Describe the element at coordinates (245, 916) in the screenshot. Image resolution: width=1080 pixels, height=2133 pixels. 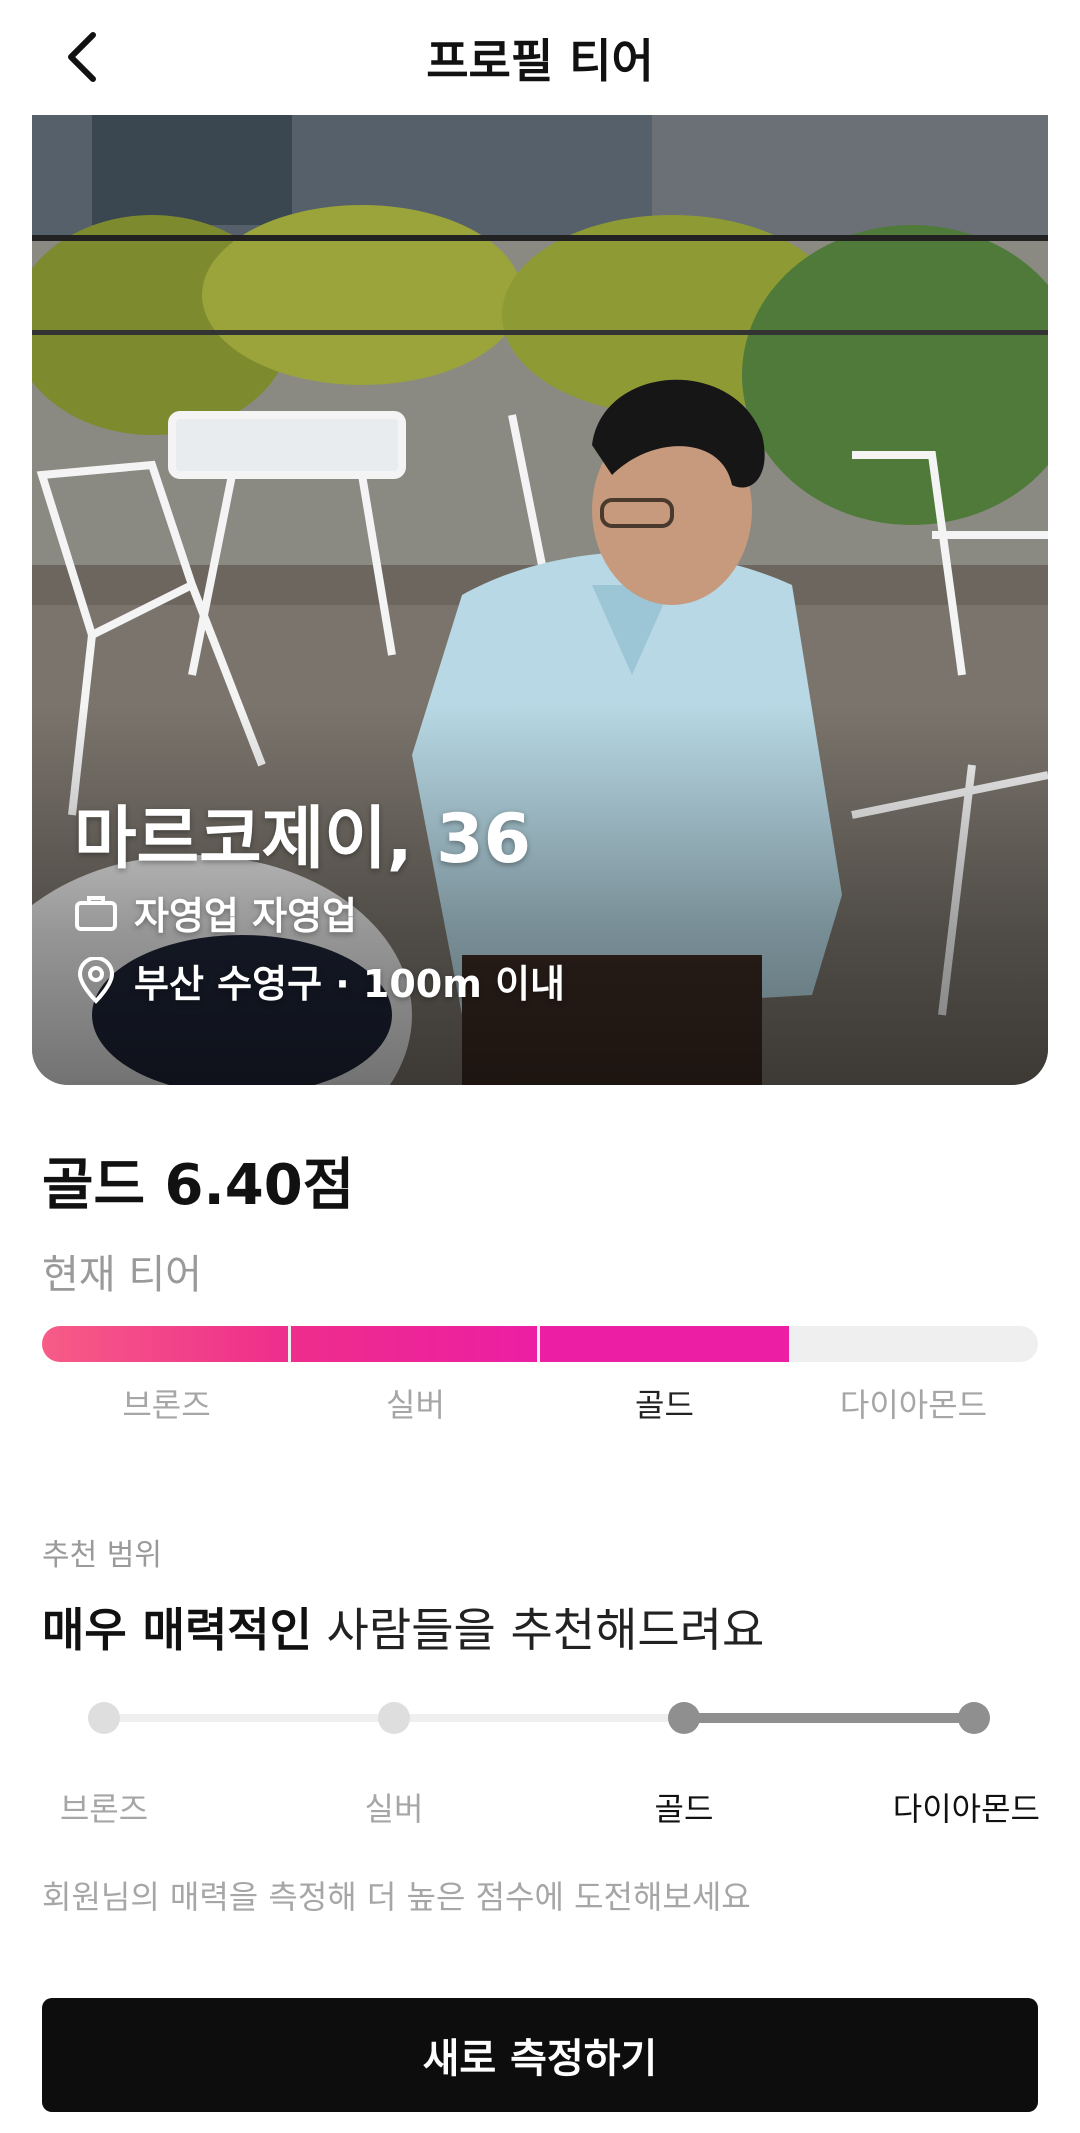
I see `profile-job: 자영업 자영업` at that location.